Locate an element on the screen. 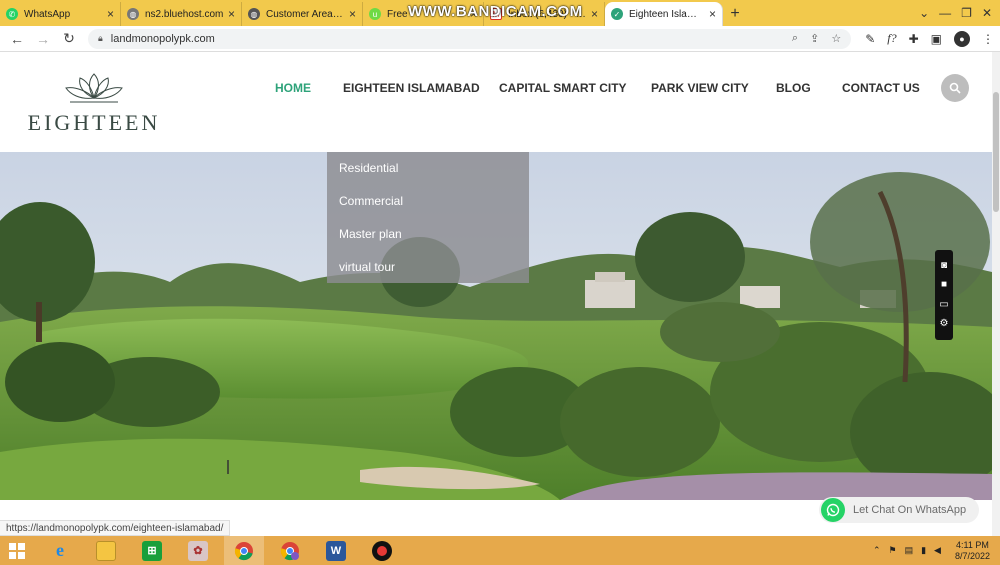 This screenshot has height=565, width=1000. nav-contact-us: CONTACT US is located at coordinates (881, 88).